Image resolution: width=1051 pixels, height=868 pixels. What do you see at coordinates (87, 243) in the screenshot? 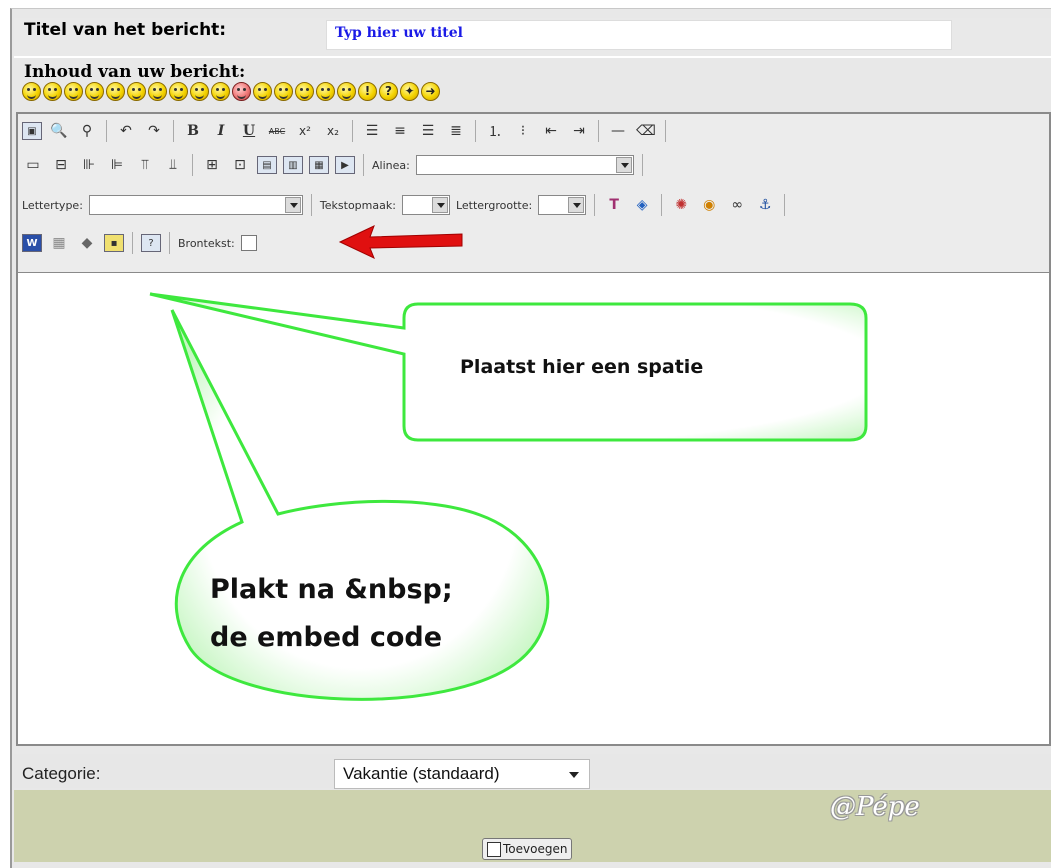
I see `cube-icon: ◆` at bounding box center [87, 243].